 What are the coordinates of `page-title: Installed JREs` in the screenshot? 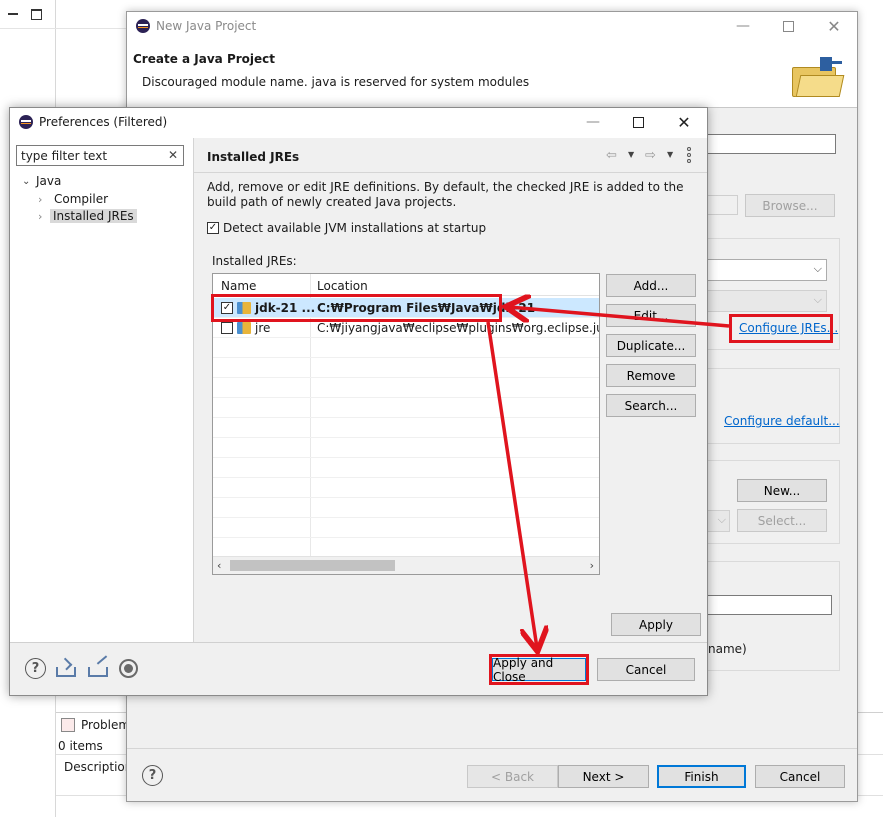 It's located at (253, 157).